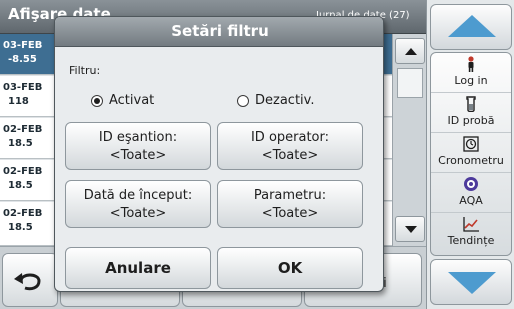  I want to click on login-label: Log in, so click(471, 80).